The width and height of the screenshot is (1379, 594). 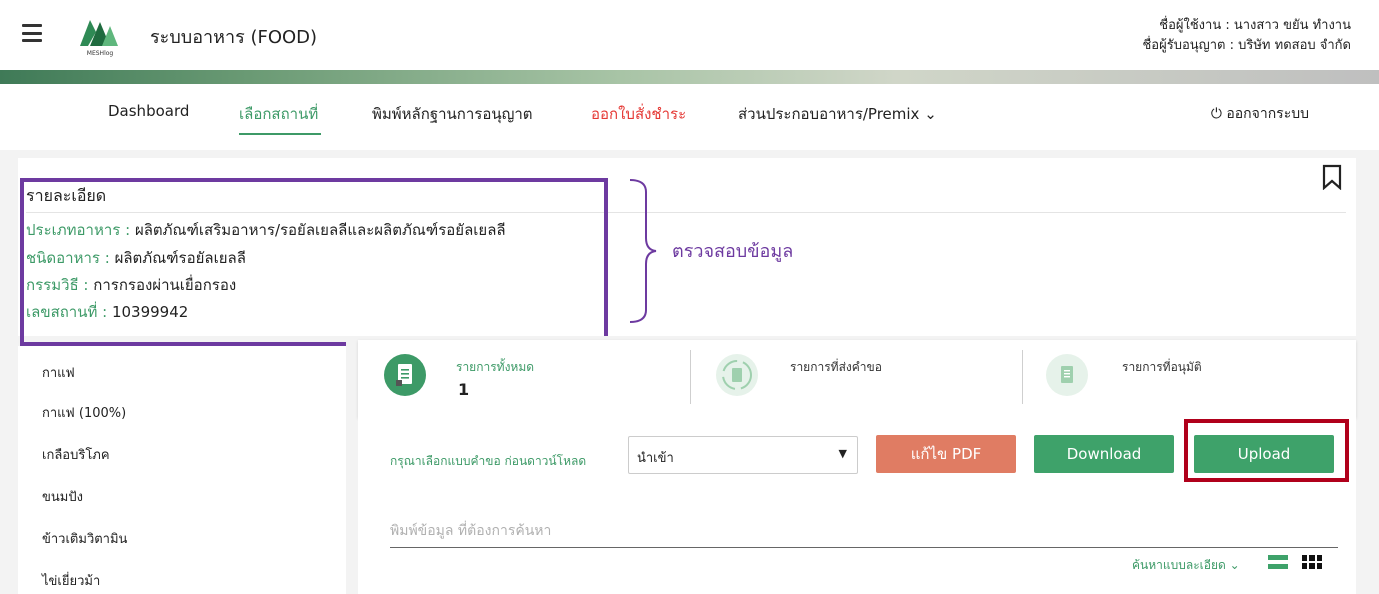 I want to click on edit-pdf-button: แก้ไข PDF, so click(x=946, y=454).